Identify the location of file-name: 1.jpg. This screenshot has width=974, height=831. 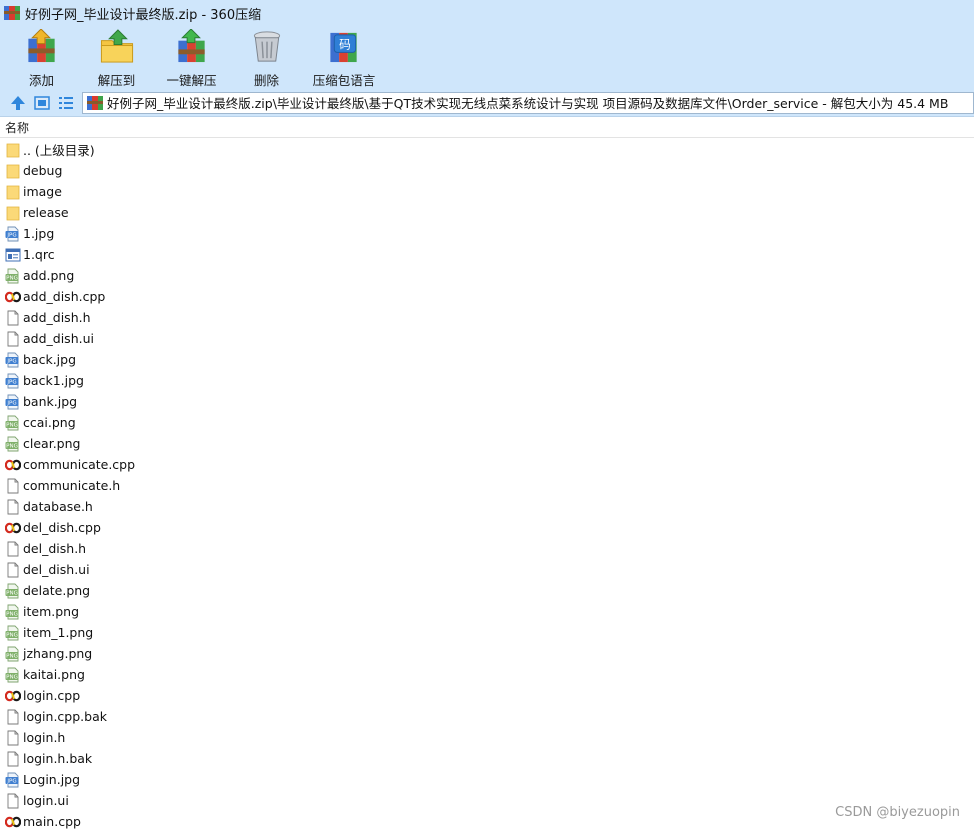
(39, 233).